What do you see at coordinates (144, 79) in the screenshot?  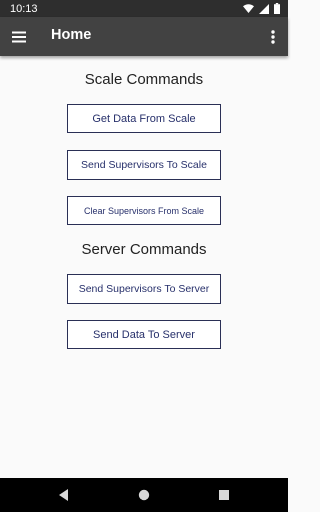 I see `scale-commands-heading: Scale Commands` at bounding box center [144, 79].